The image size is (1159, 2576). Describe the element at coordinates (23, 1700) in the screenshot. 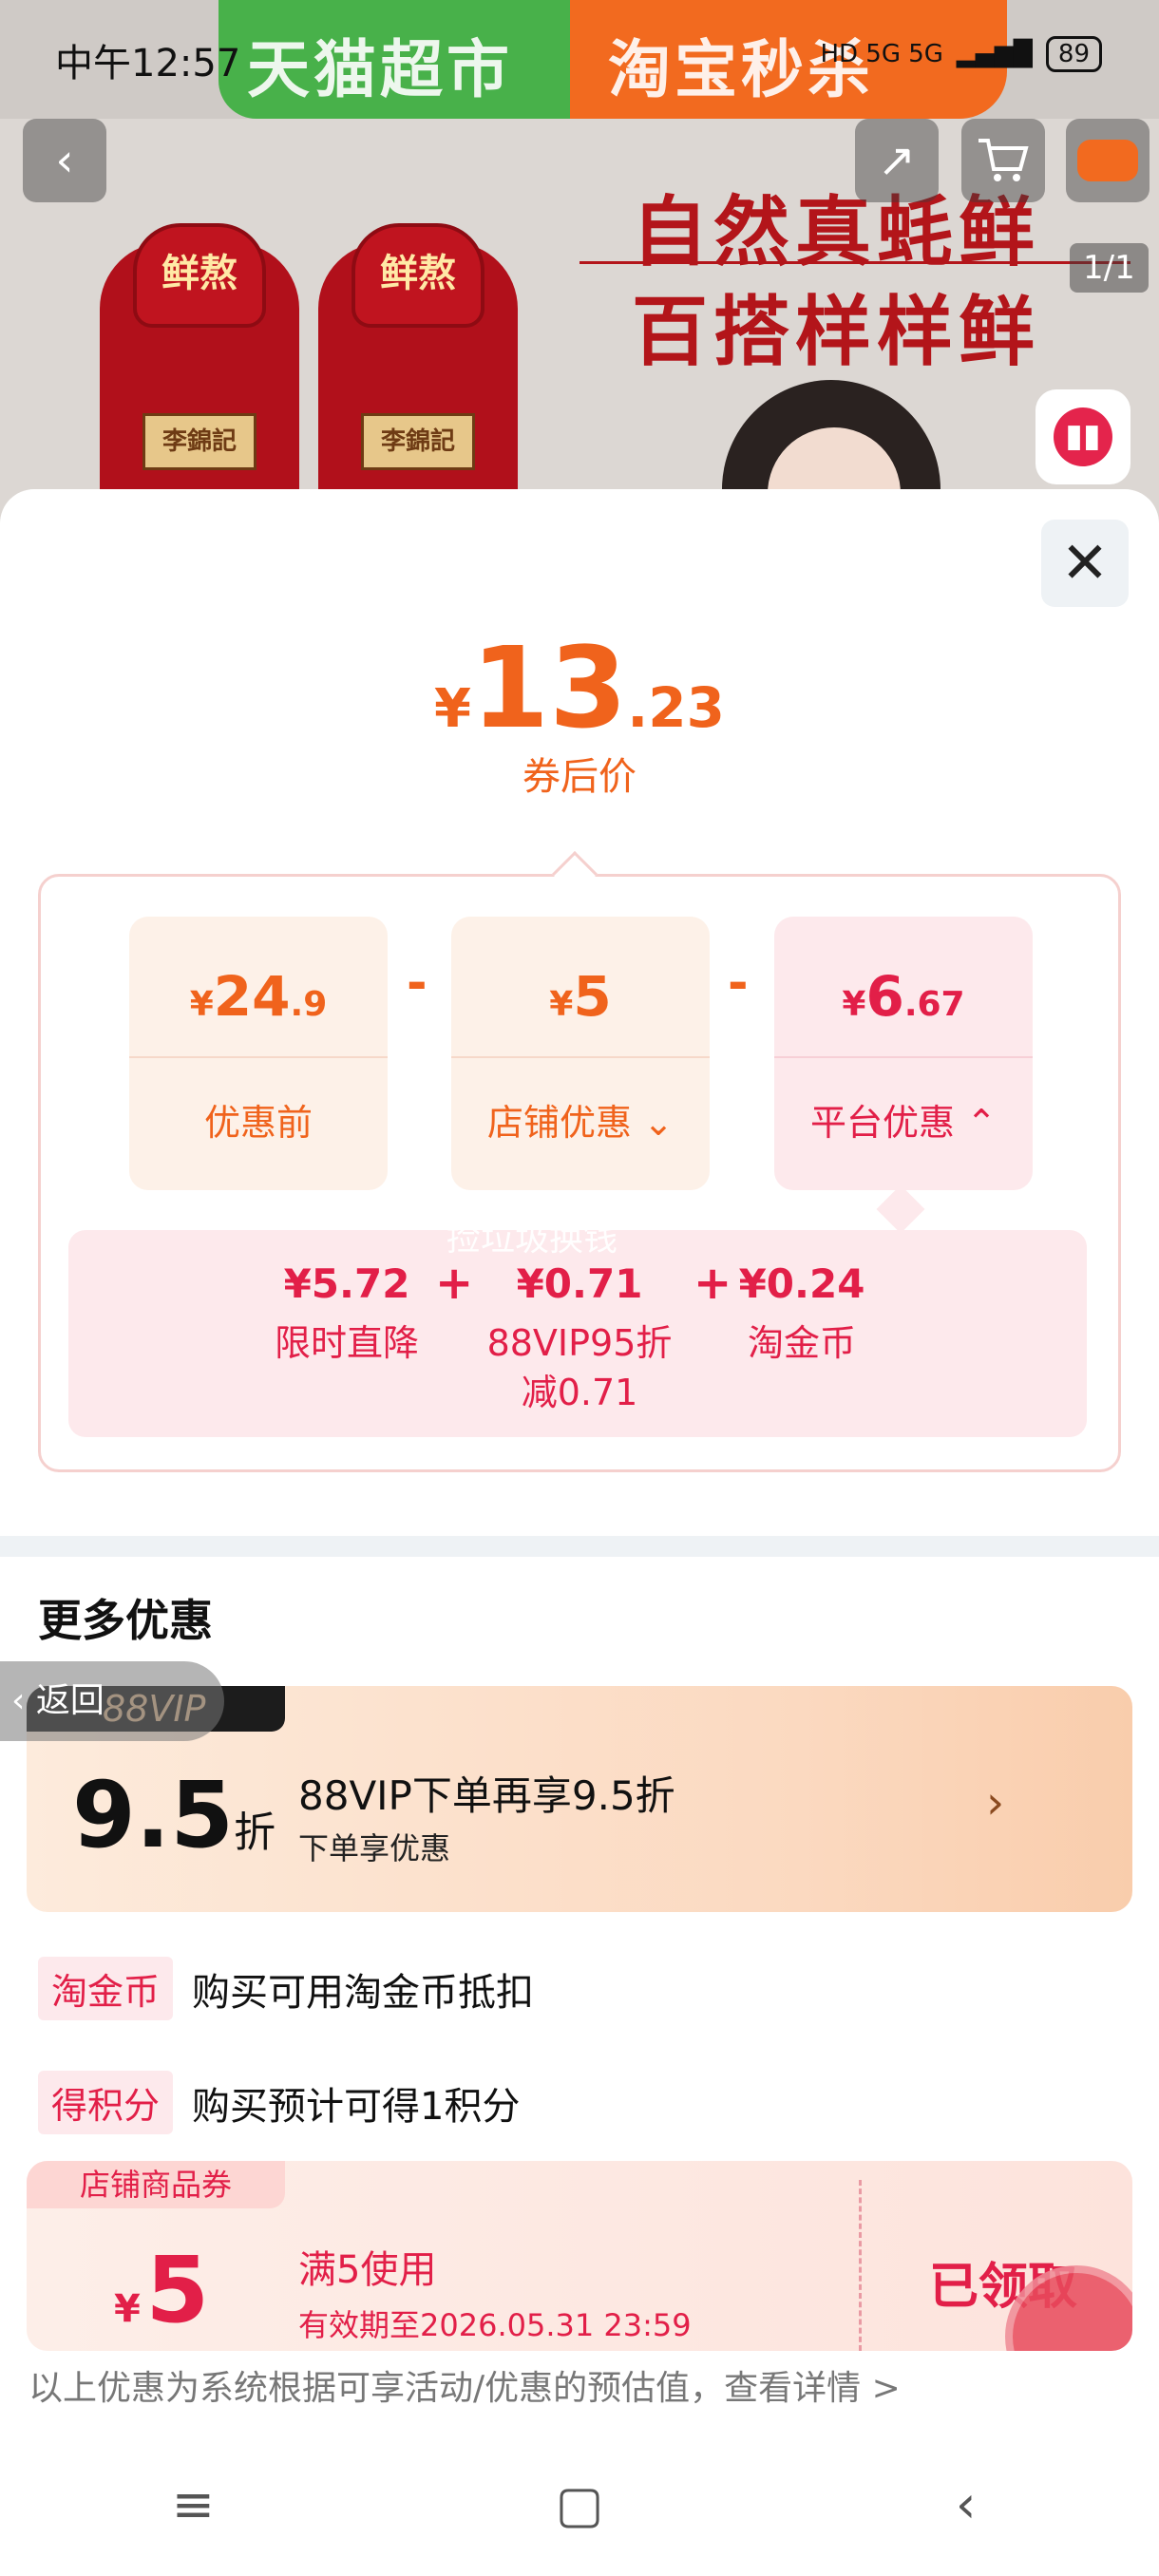

I see `chevron-left-icon: ‹` at that location.